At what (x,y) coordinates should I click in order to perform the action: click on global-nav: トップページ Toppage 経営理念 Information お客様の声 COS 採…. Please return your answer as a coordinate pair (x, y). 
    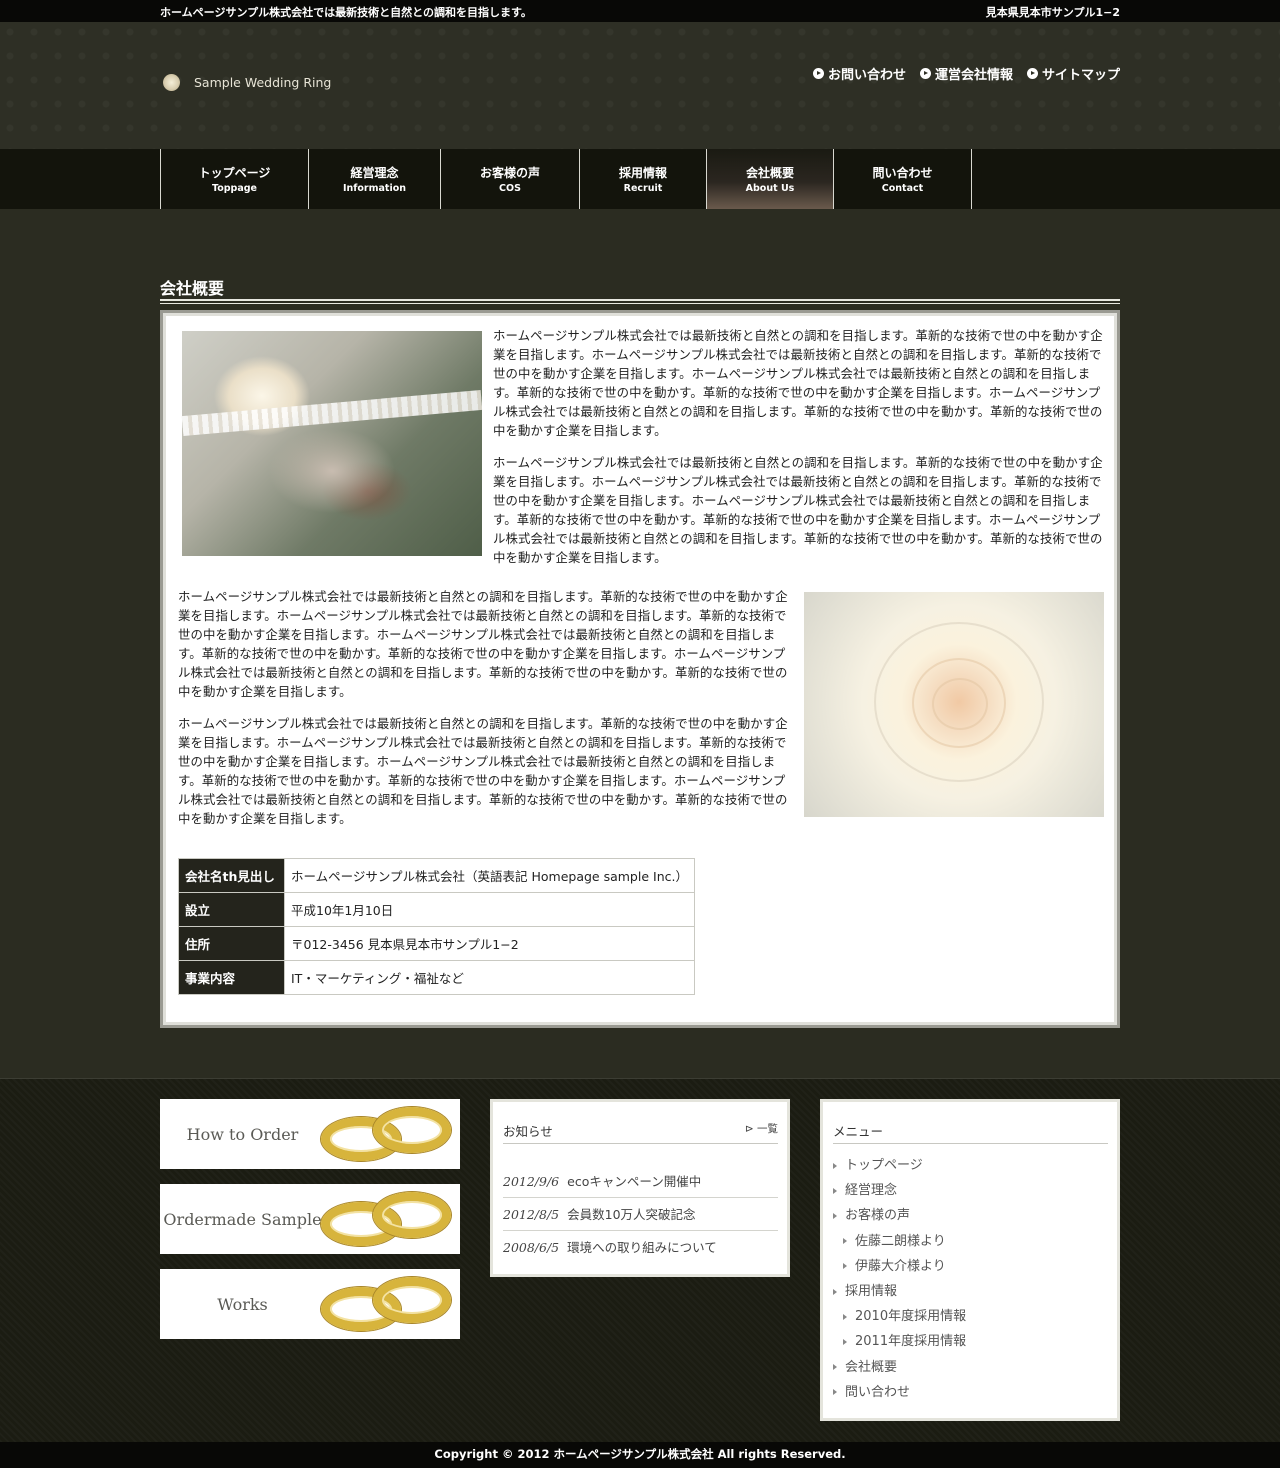
    Looking at the image, I should click on (640, 179).